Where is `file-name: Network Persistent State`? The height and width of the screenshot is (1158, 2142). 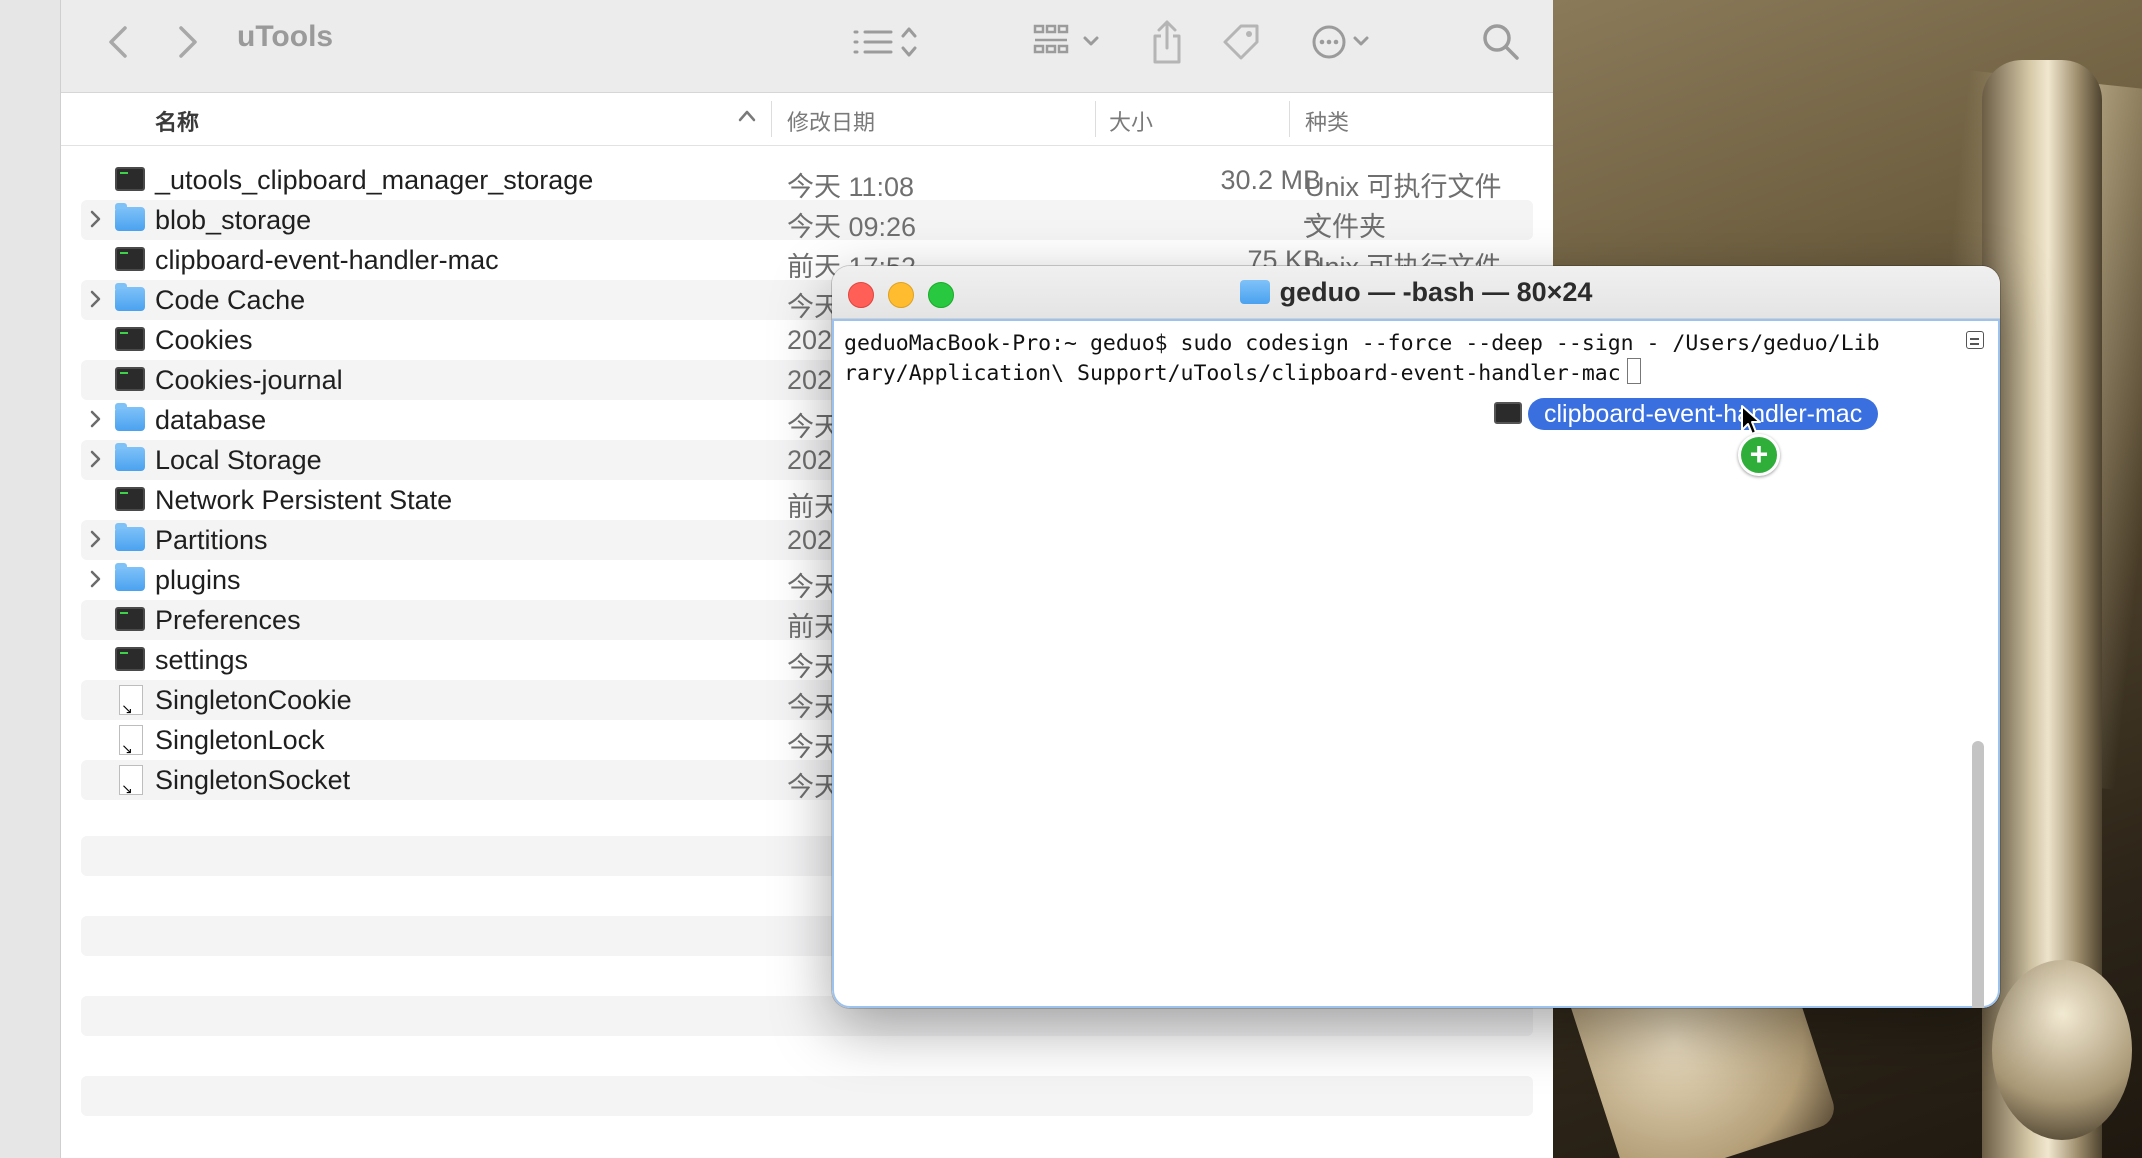
file-name: Network Persistent State is located at coordinates (304, 500).